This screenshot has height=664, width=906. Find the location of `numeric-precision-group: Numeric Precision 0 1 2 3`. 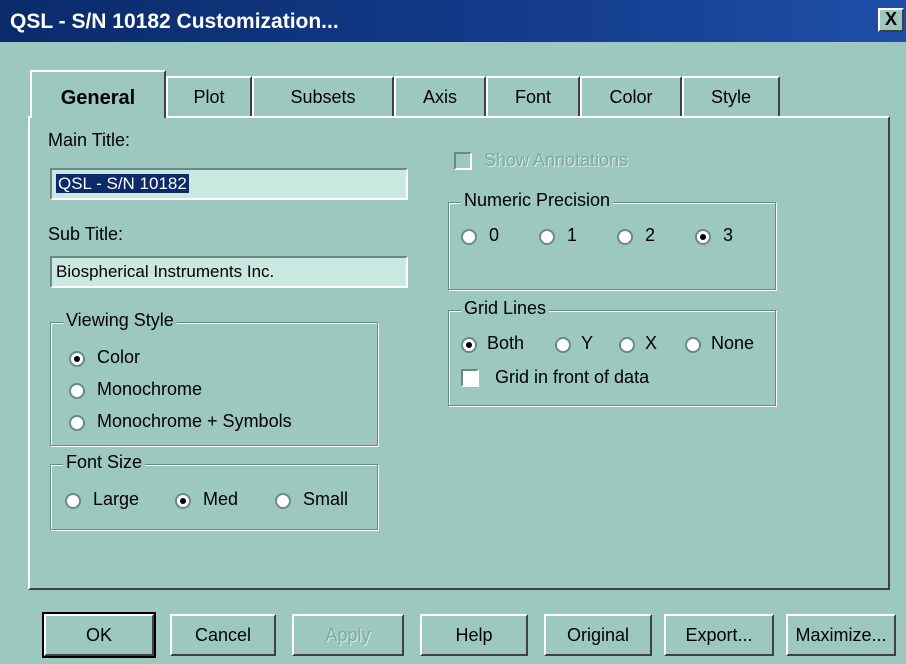

numeric-precision-group: Numeric Precision 0 1 2 3 is located at coordinates (612, 240).